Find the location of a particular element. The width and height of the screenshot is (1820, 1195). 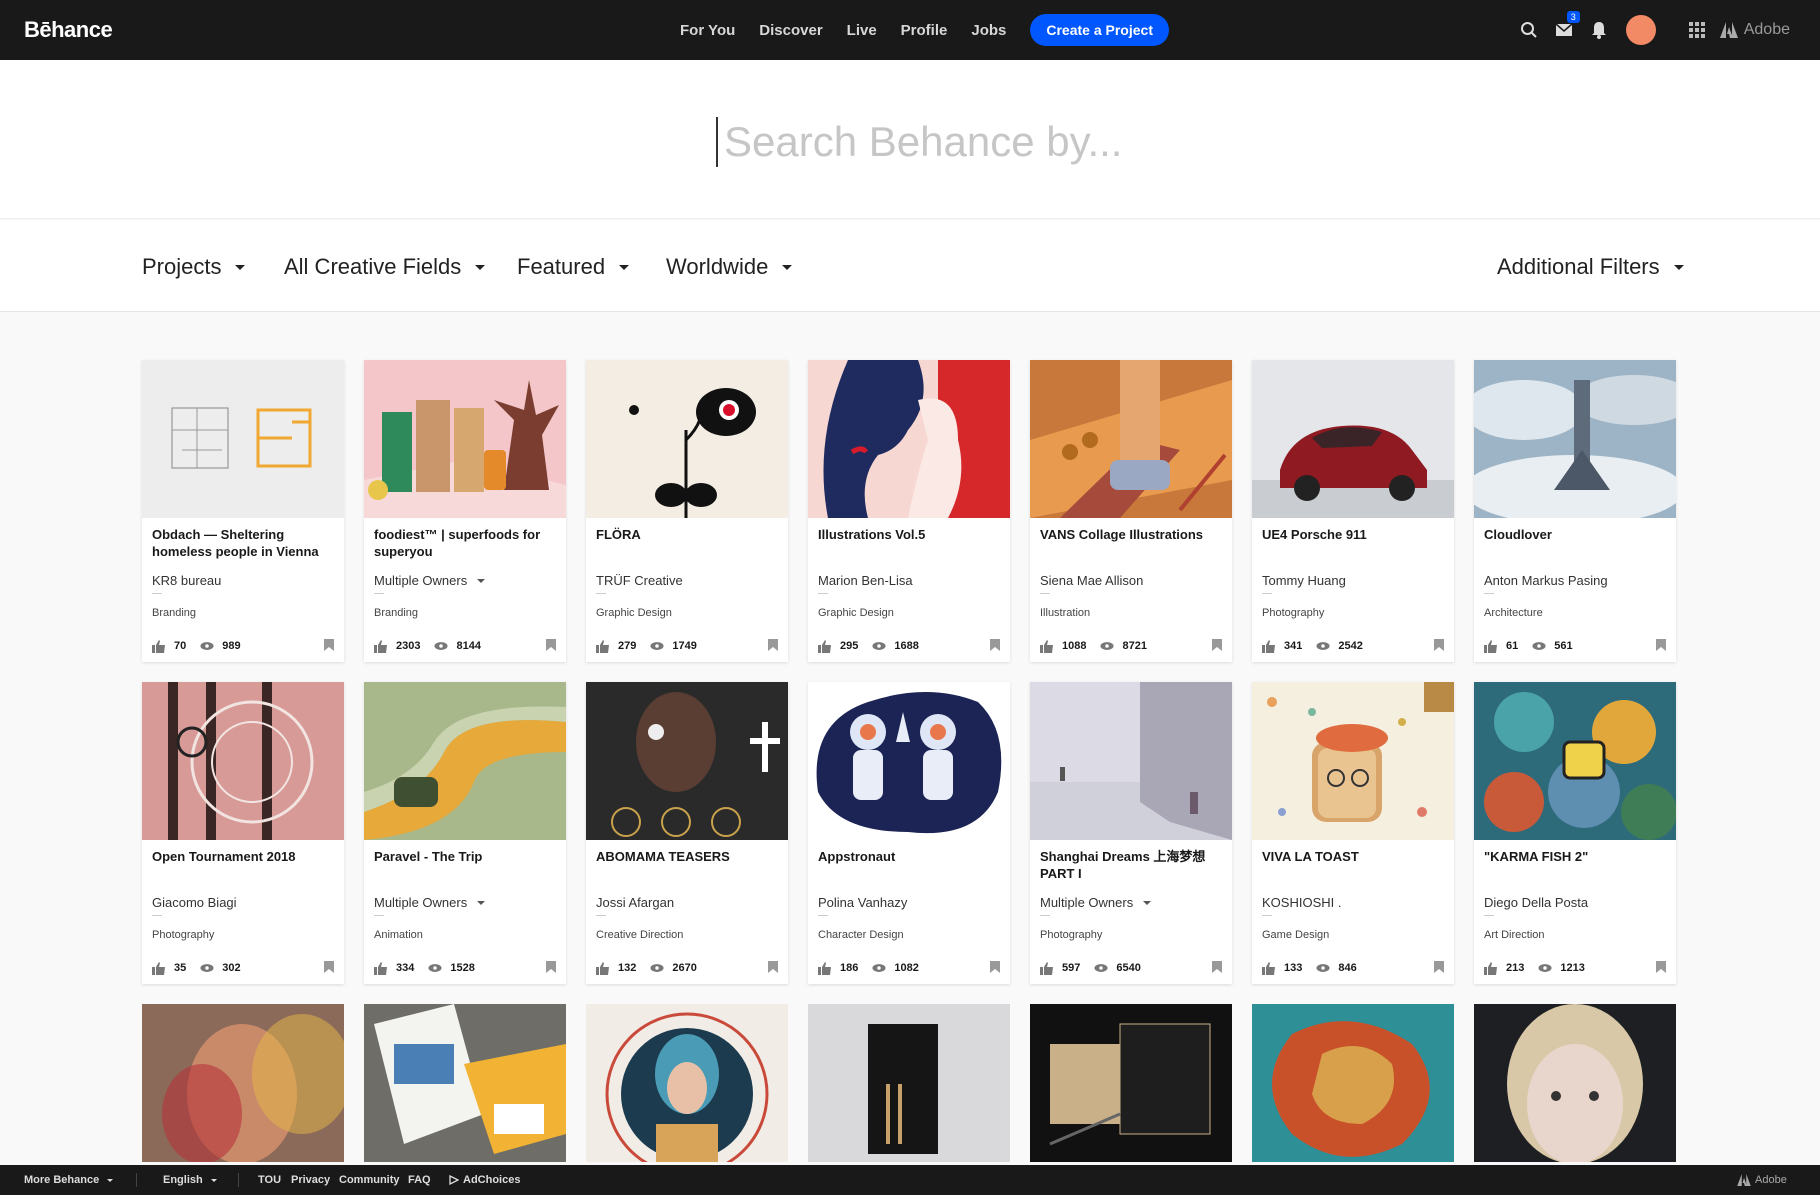

project-title: Open Tournament 2018 is located at coordinates (242, 856).